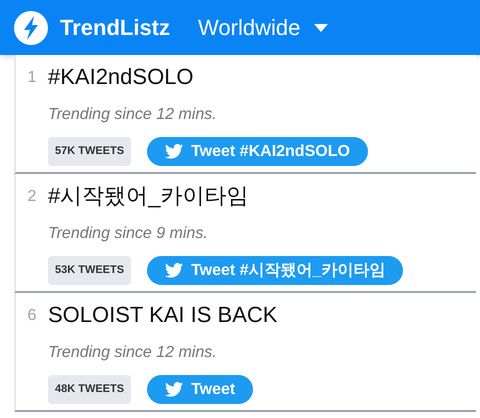 The image size is (480, 418). I want to click on trend-name: SOLOIST KAI IS BACK, so click(163, 315).